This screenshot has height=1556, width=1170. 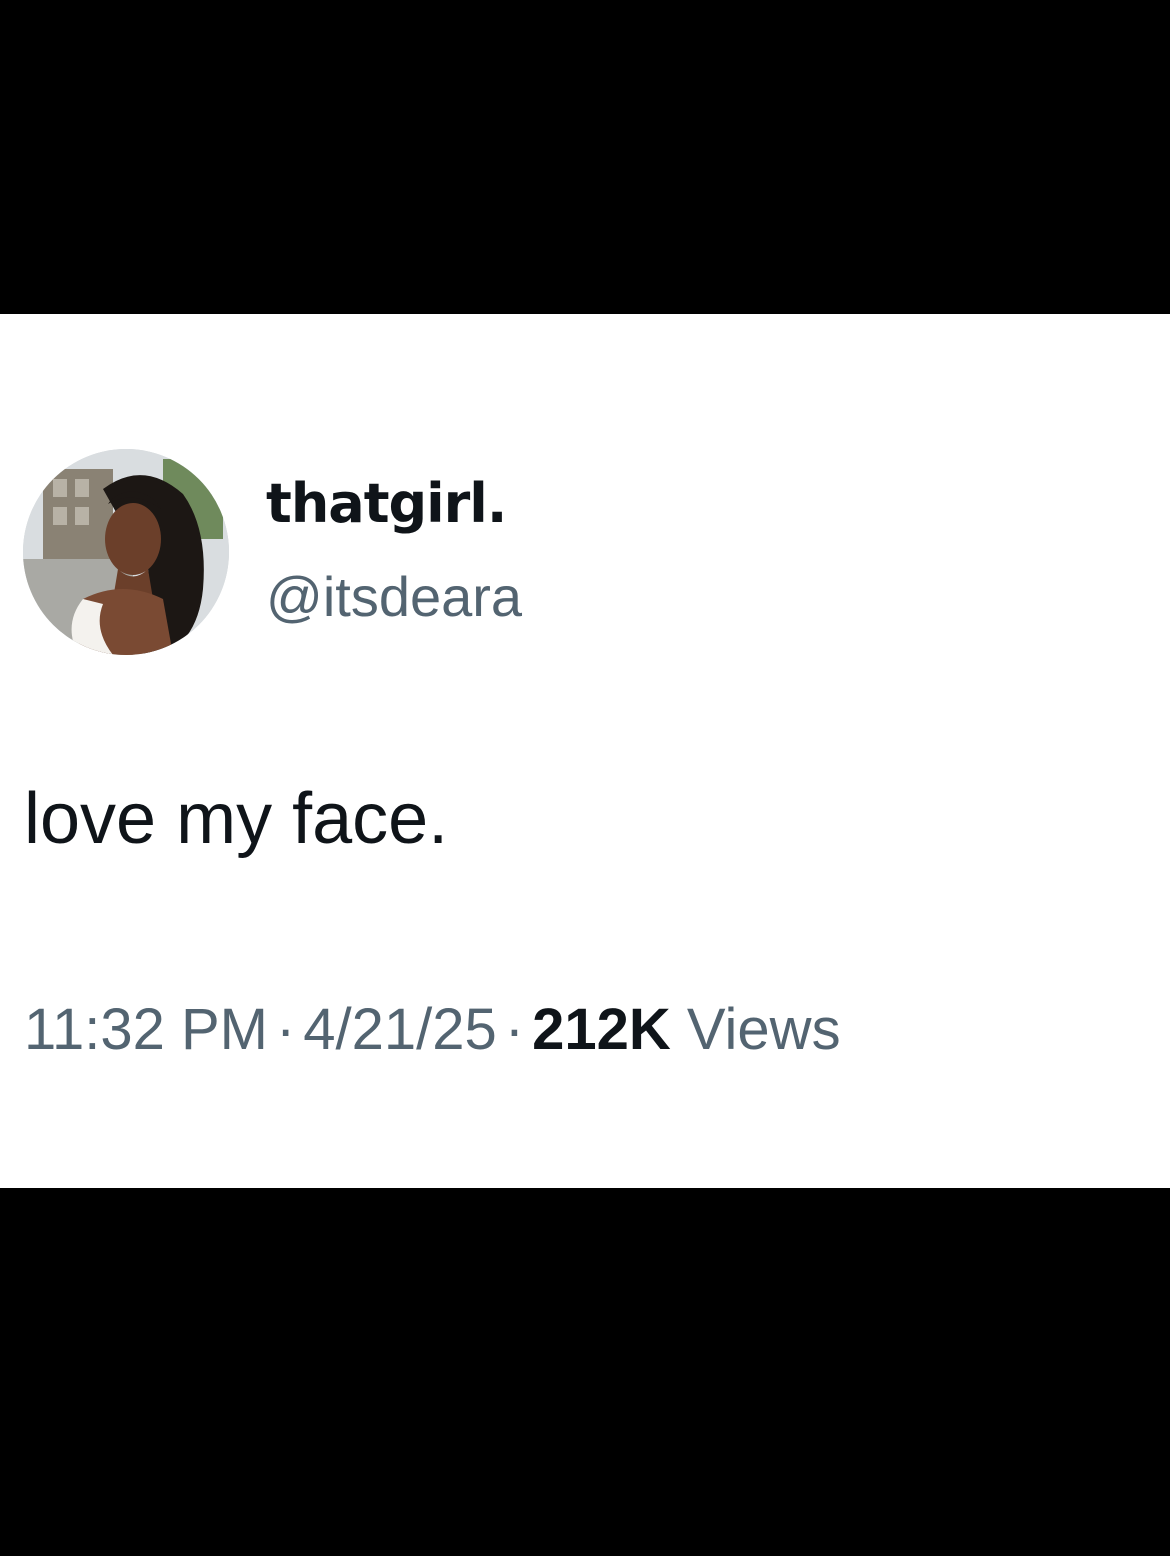 What do you see at coordinates (601, 1029) in the screenshot?
I see `views-count: 212K` at bounding box center [601, 1029].